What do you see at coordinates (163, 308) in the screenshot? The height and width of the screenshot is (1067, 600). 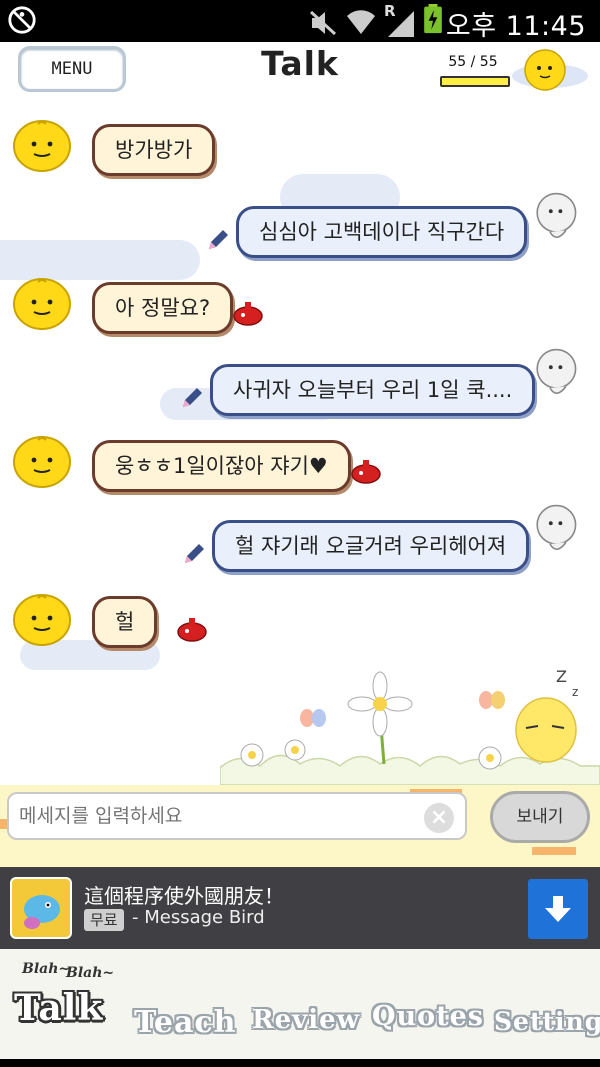 I see `simsimi-message: 아 정말요?` at bounding box center [163, 308].